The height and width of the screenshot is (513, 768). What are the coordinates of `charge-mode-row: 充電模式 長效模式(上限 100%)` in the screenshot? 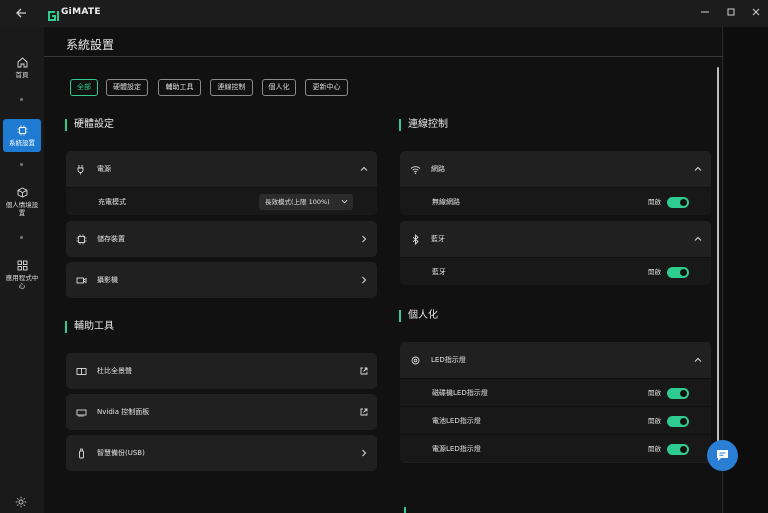 It's located at (221, 201).